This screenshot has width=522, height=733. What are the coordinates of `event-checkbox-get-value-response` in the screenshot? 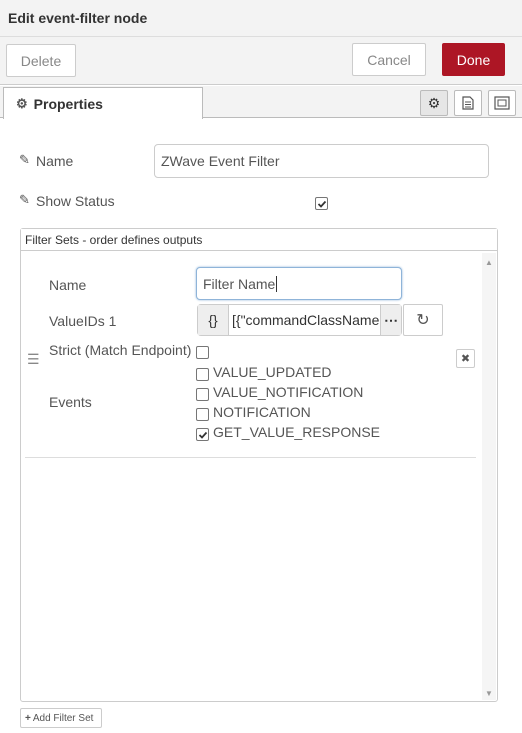 It's located at (202, 434).